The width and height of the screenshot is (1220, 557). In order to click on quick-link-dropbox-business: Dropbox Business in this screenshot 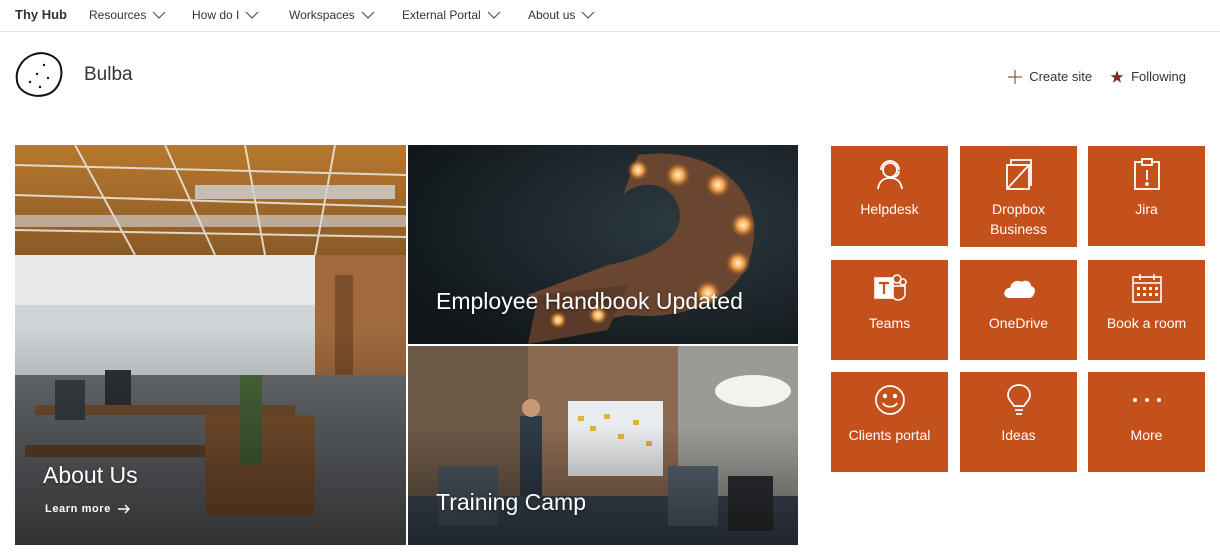, I will do `click(1018, 196)`.